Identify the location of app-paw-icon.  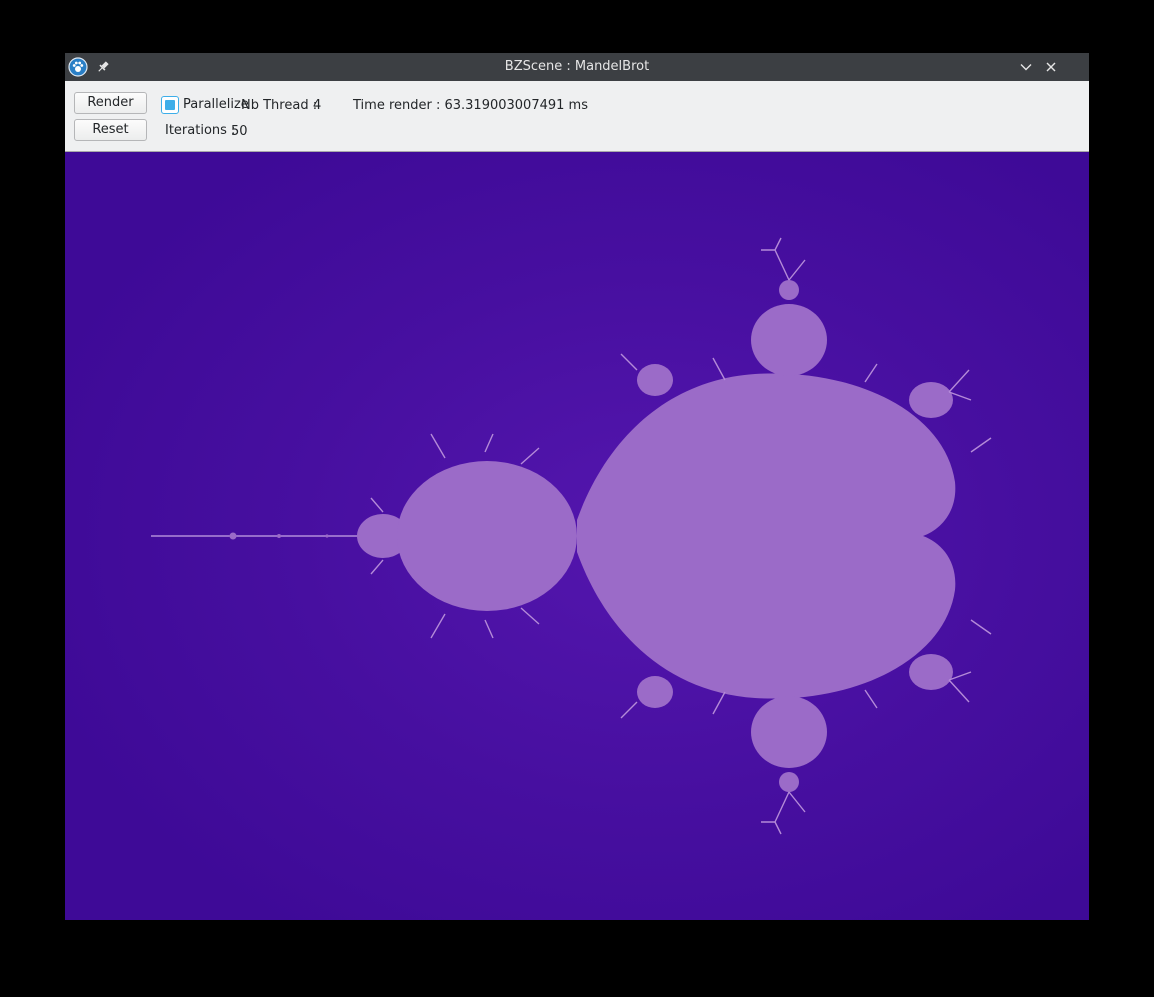
(78, 67).